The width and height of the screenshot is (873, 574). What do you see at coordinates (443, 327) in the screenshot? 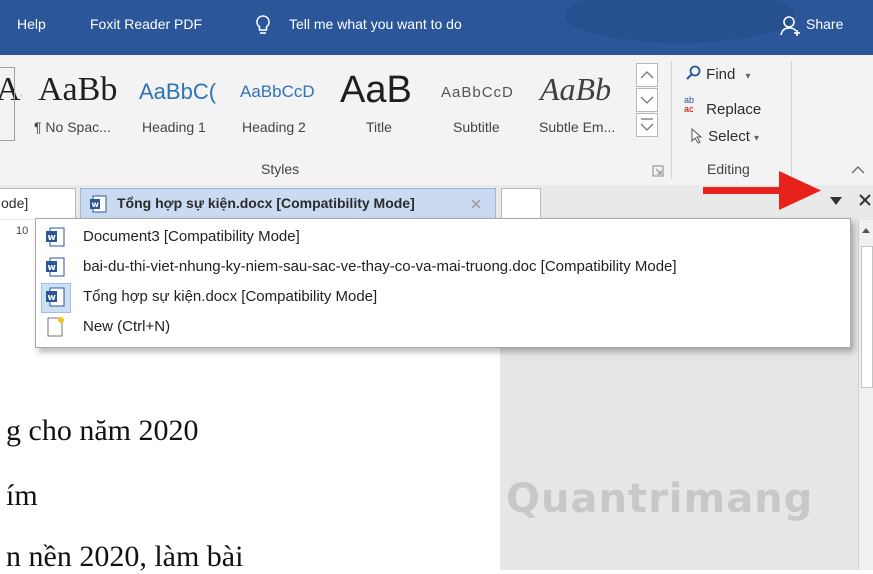
I see `dropdown-item-new: New (Ctrl+N)` at bounding box center [443, 327].